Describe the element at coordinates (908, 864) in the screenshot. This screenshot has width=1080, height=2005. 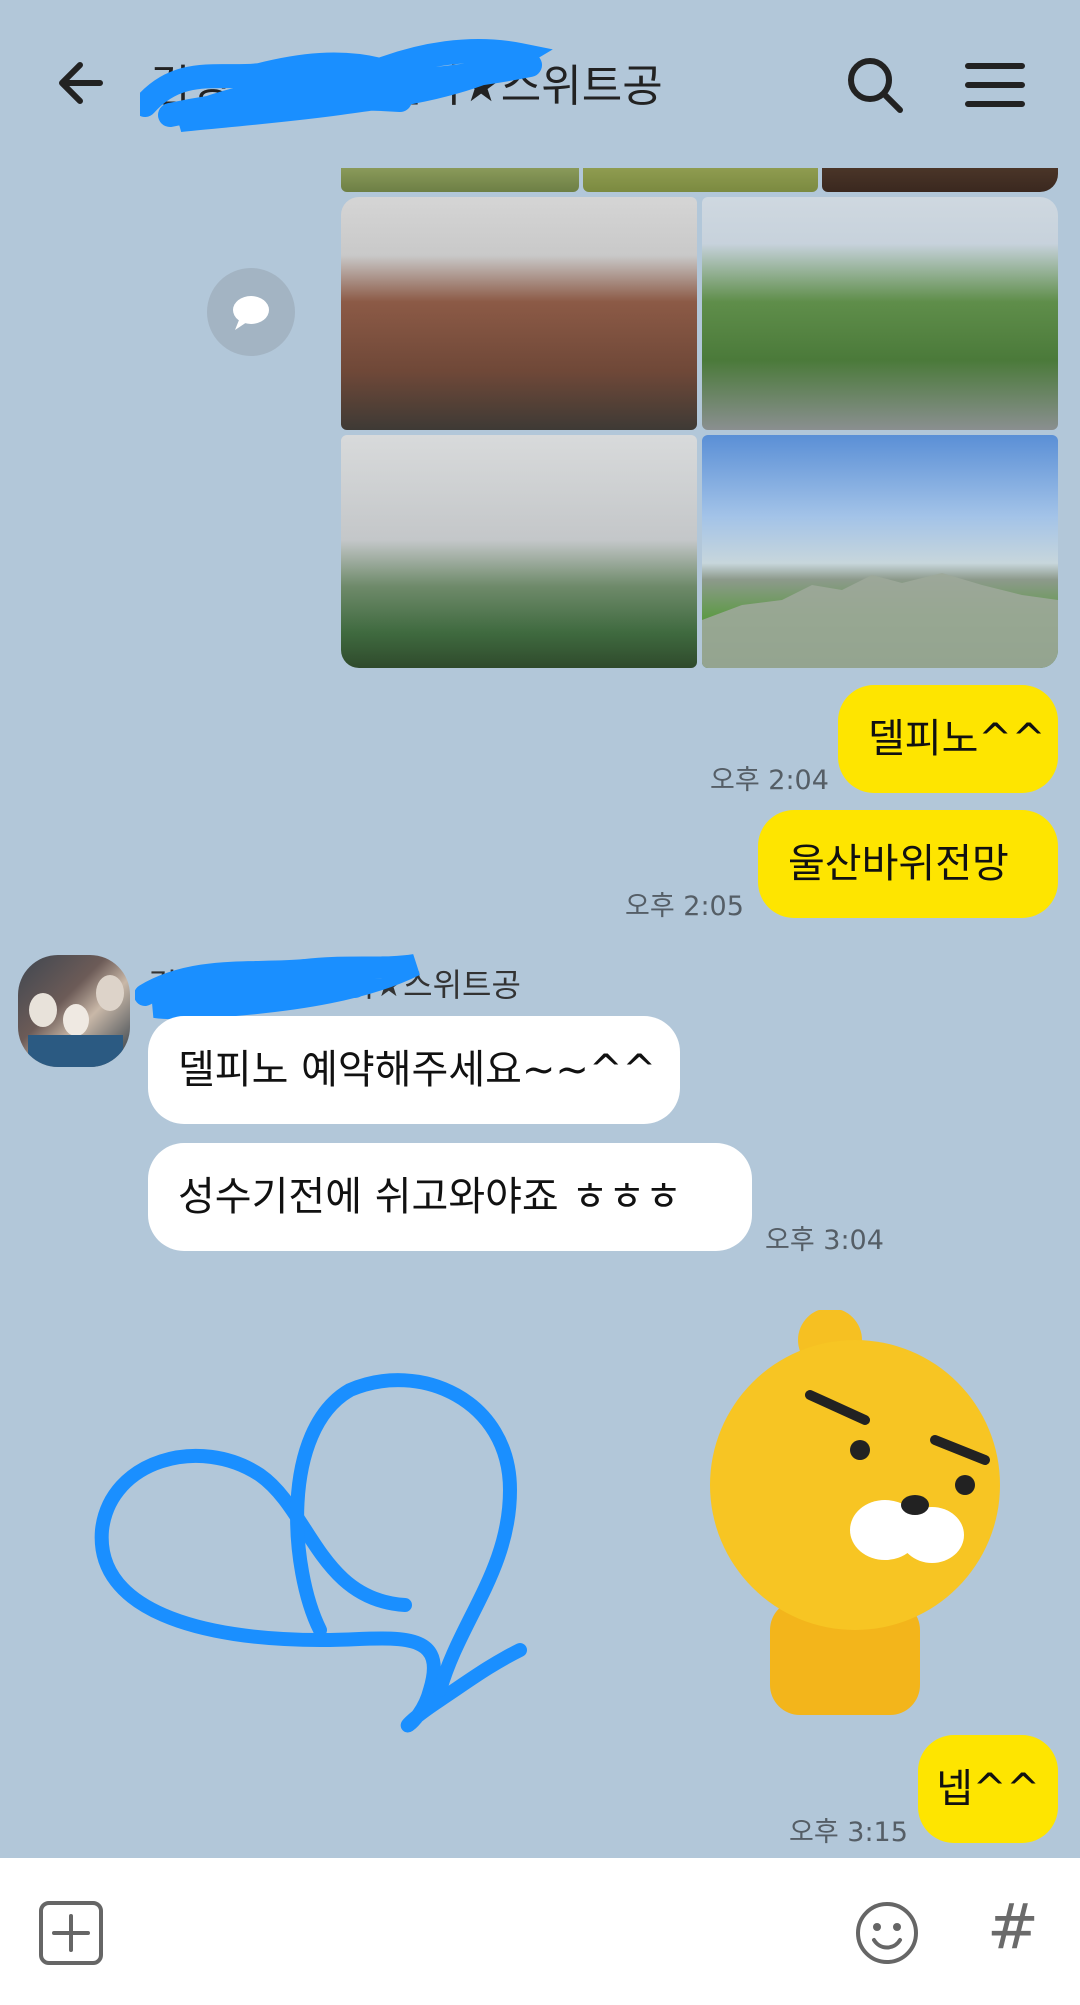
I see `my-message-bubble: 울산바위전망` at that location.